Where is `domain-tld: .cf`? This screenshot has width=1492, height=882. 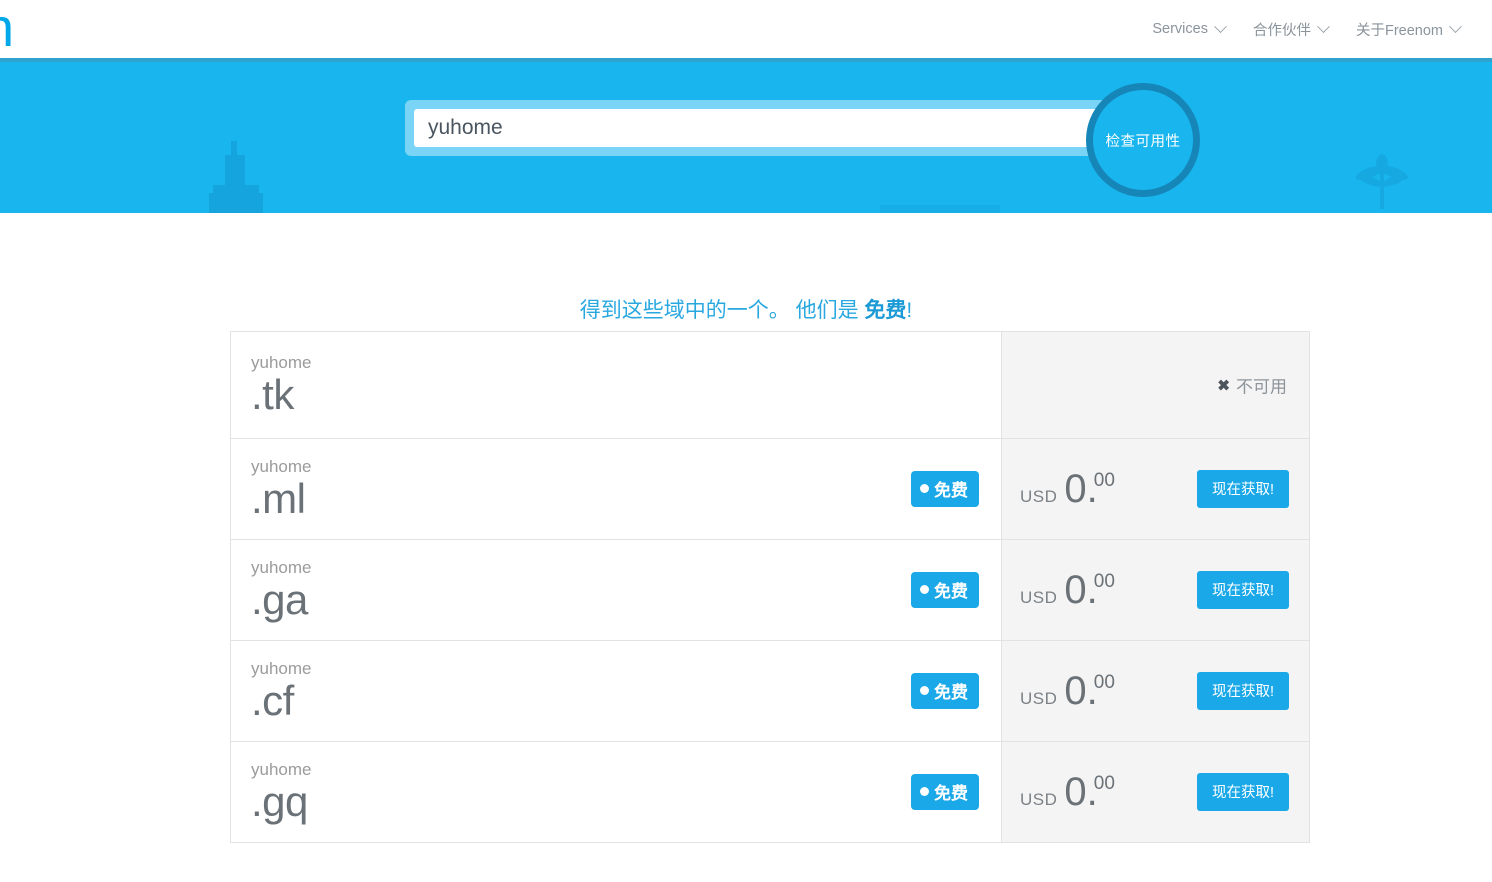 domain-tld: .cf is located at coordinates (272, 700).